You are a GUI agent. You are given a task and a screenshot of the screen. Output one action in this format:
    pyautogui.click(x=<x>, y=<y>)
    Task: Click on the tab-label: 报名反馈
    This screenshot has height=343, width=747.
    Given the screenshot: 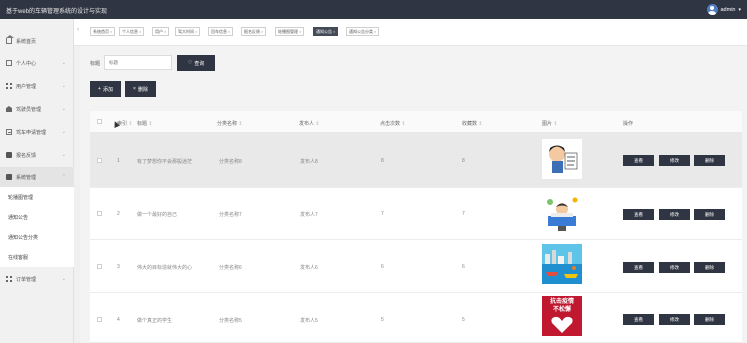 What is the action you would take?
    pyautogui.click(x=252, y=31)
    